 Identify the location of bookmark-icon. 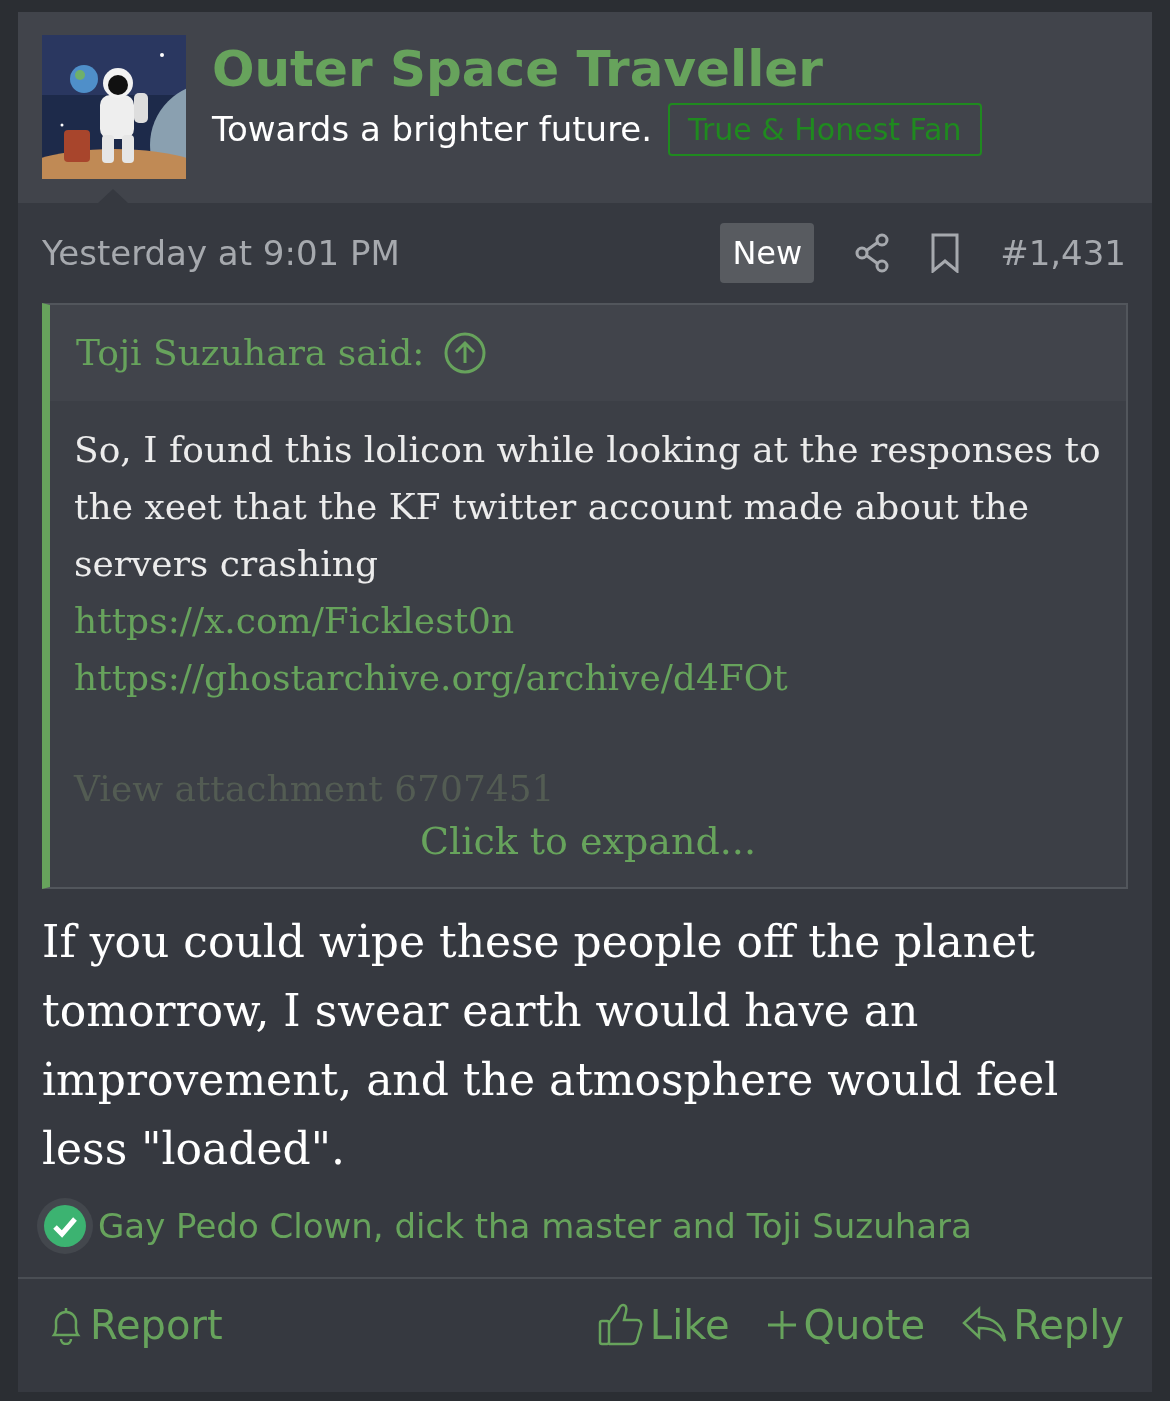
(945, 253).